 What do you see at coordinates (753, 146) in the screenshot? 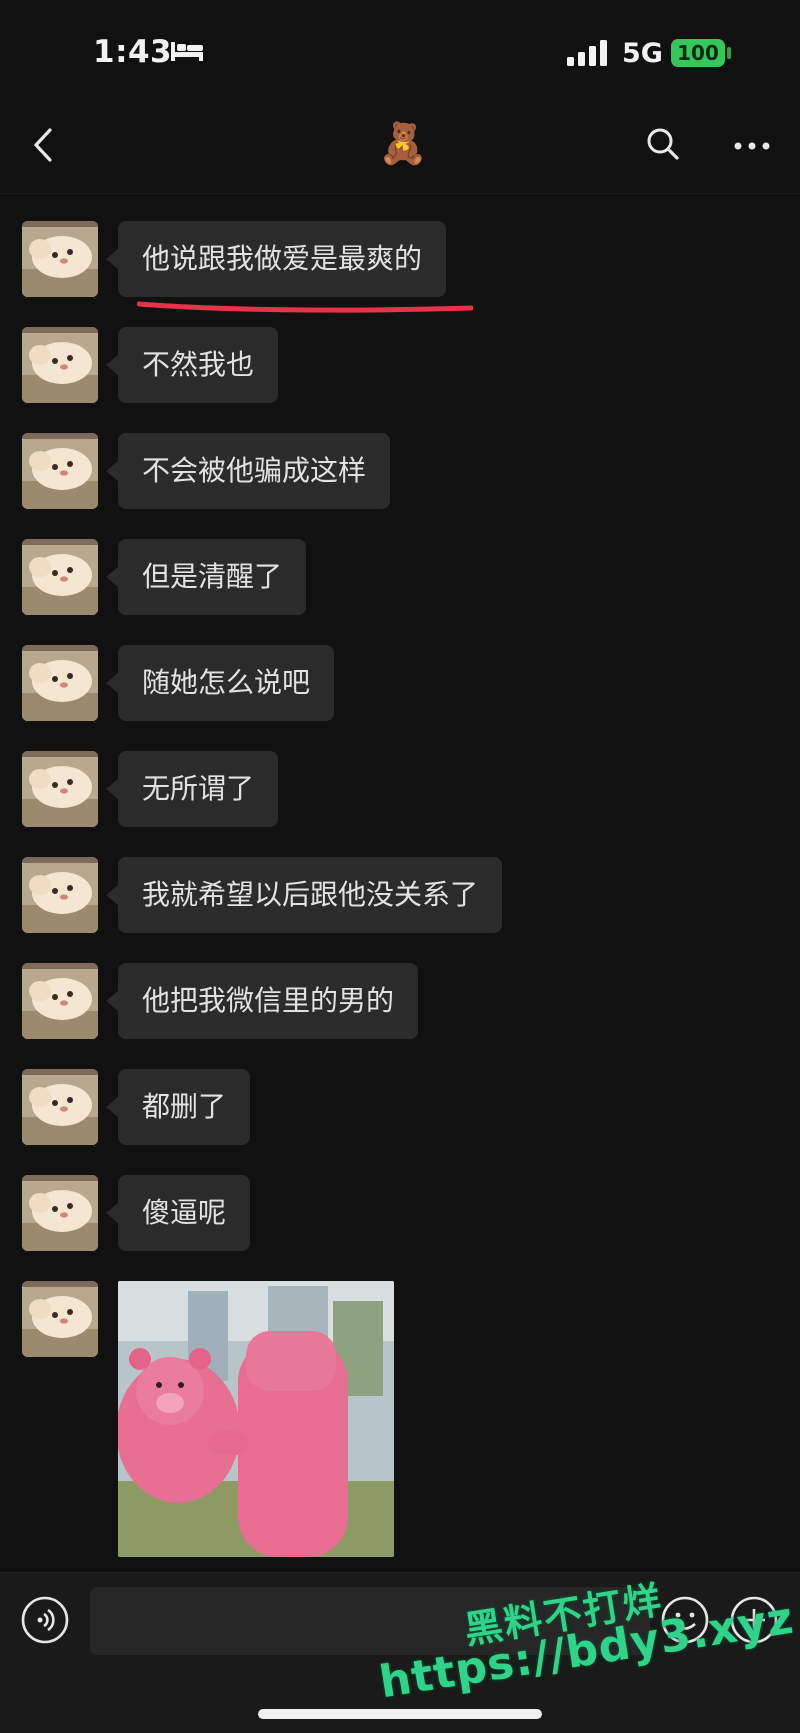
I see `more-options-icon` at bounding box center [753, 146].